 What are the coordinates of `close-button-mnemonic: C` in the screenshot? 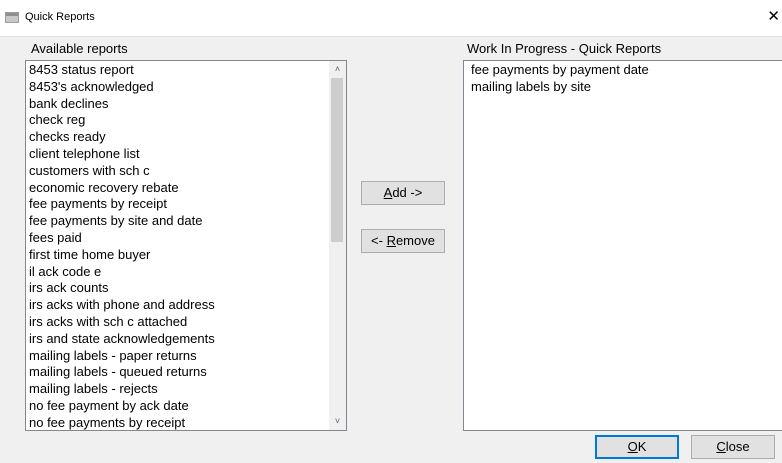 It's located at (721, 446).